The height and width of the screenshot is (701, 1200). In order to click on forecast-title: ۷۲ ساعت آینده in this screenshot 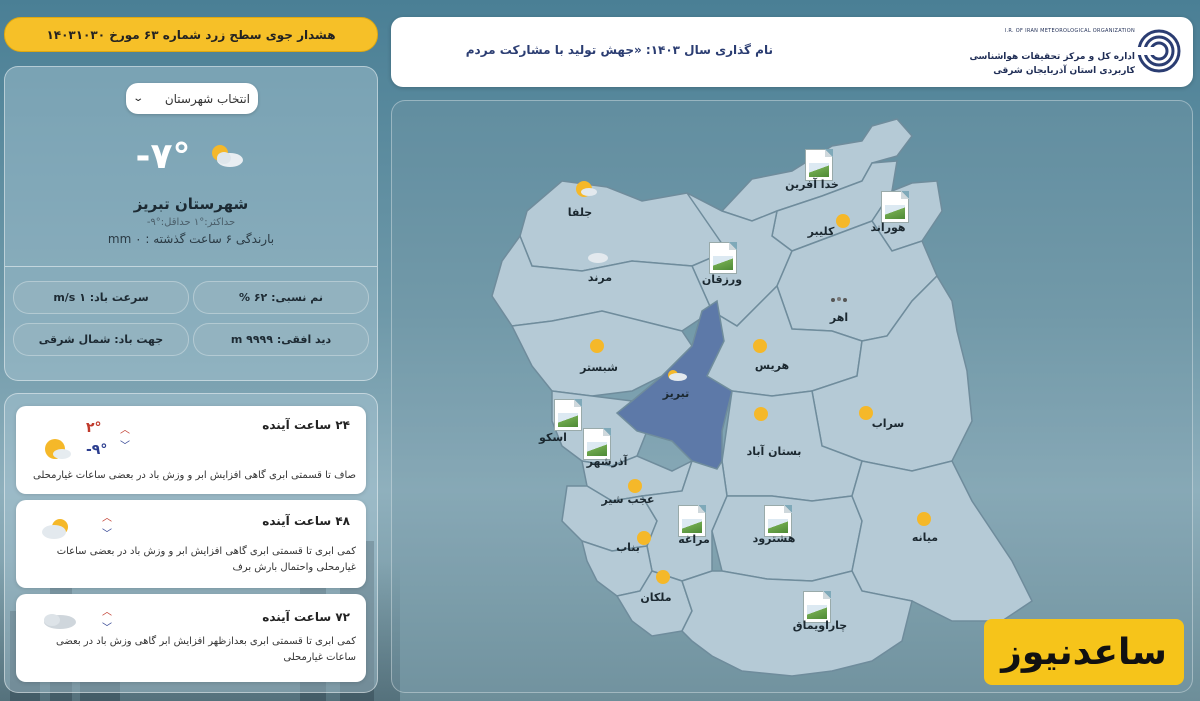, I will do `click(306, 617)`.